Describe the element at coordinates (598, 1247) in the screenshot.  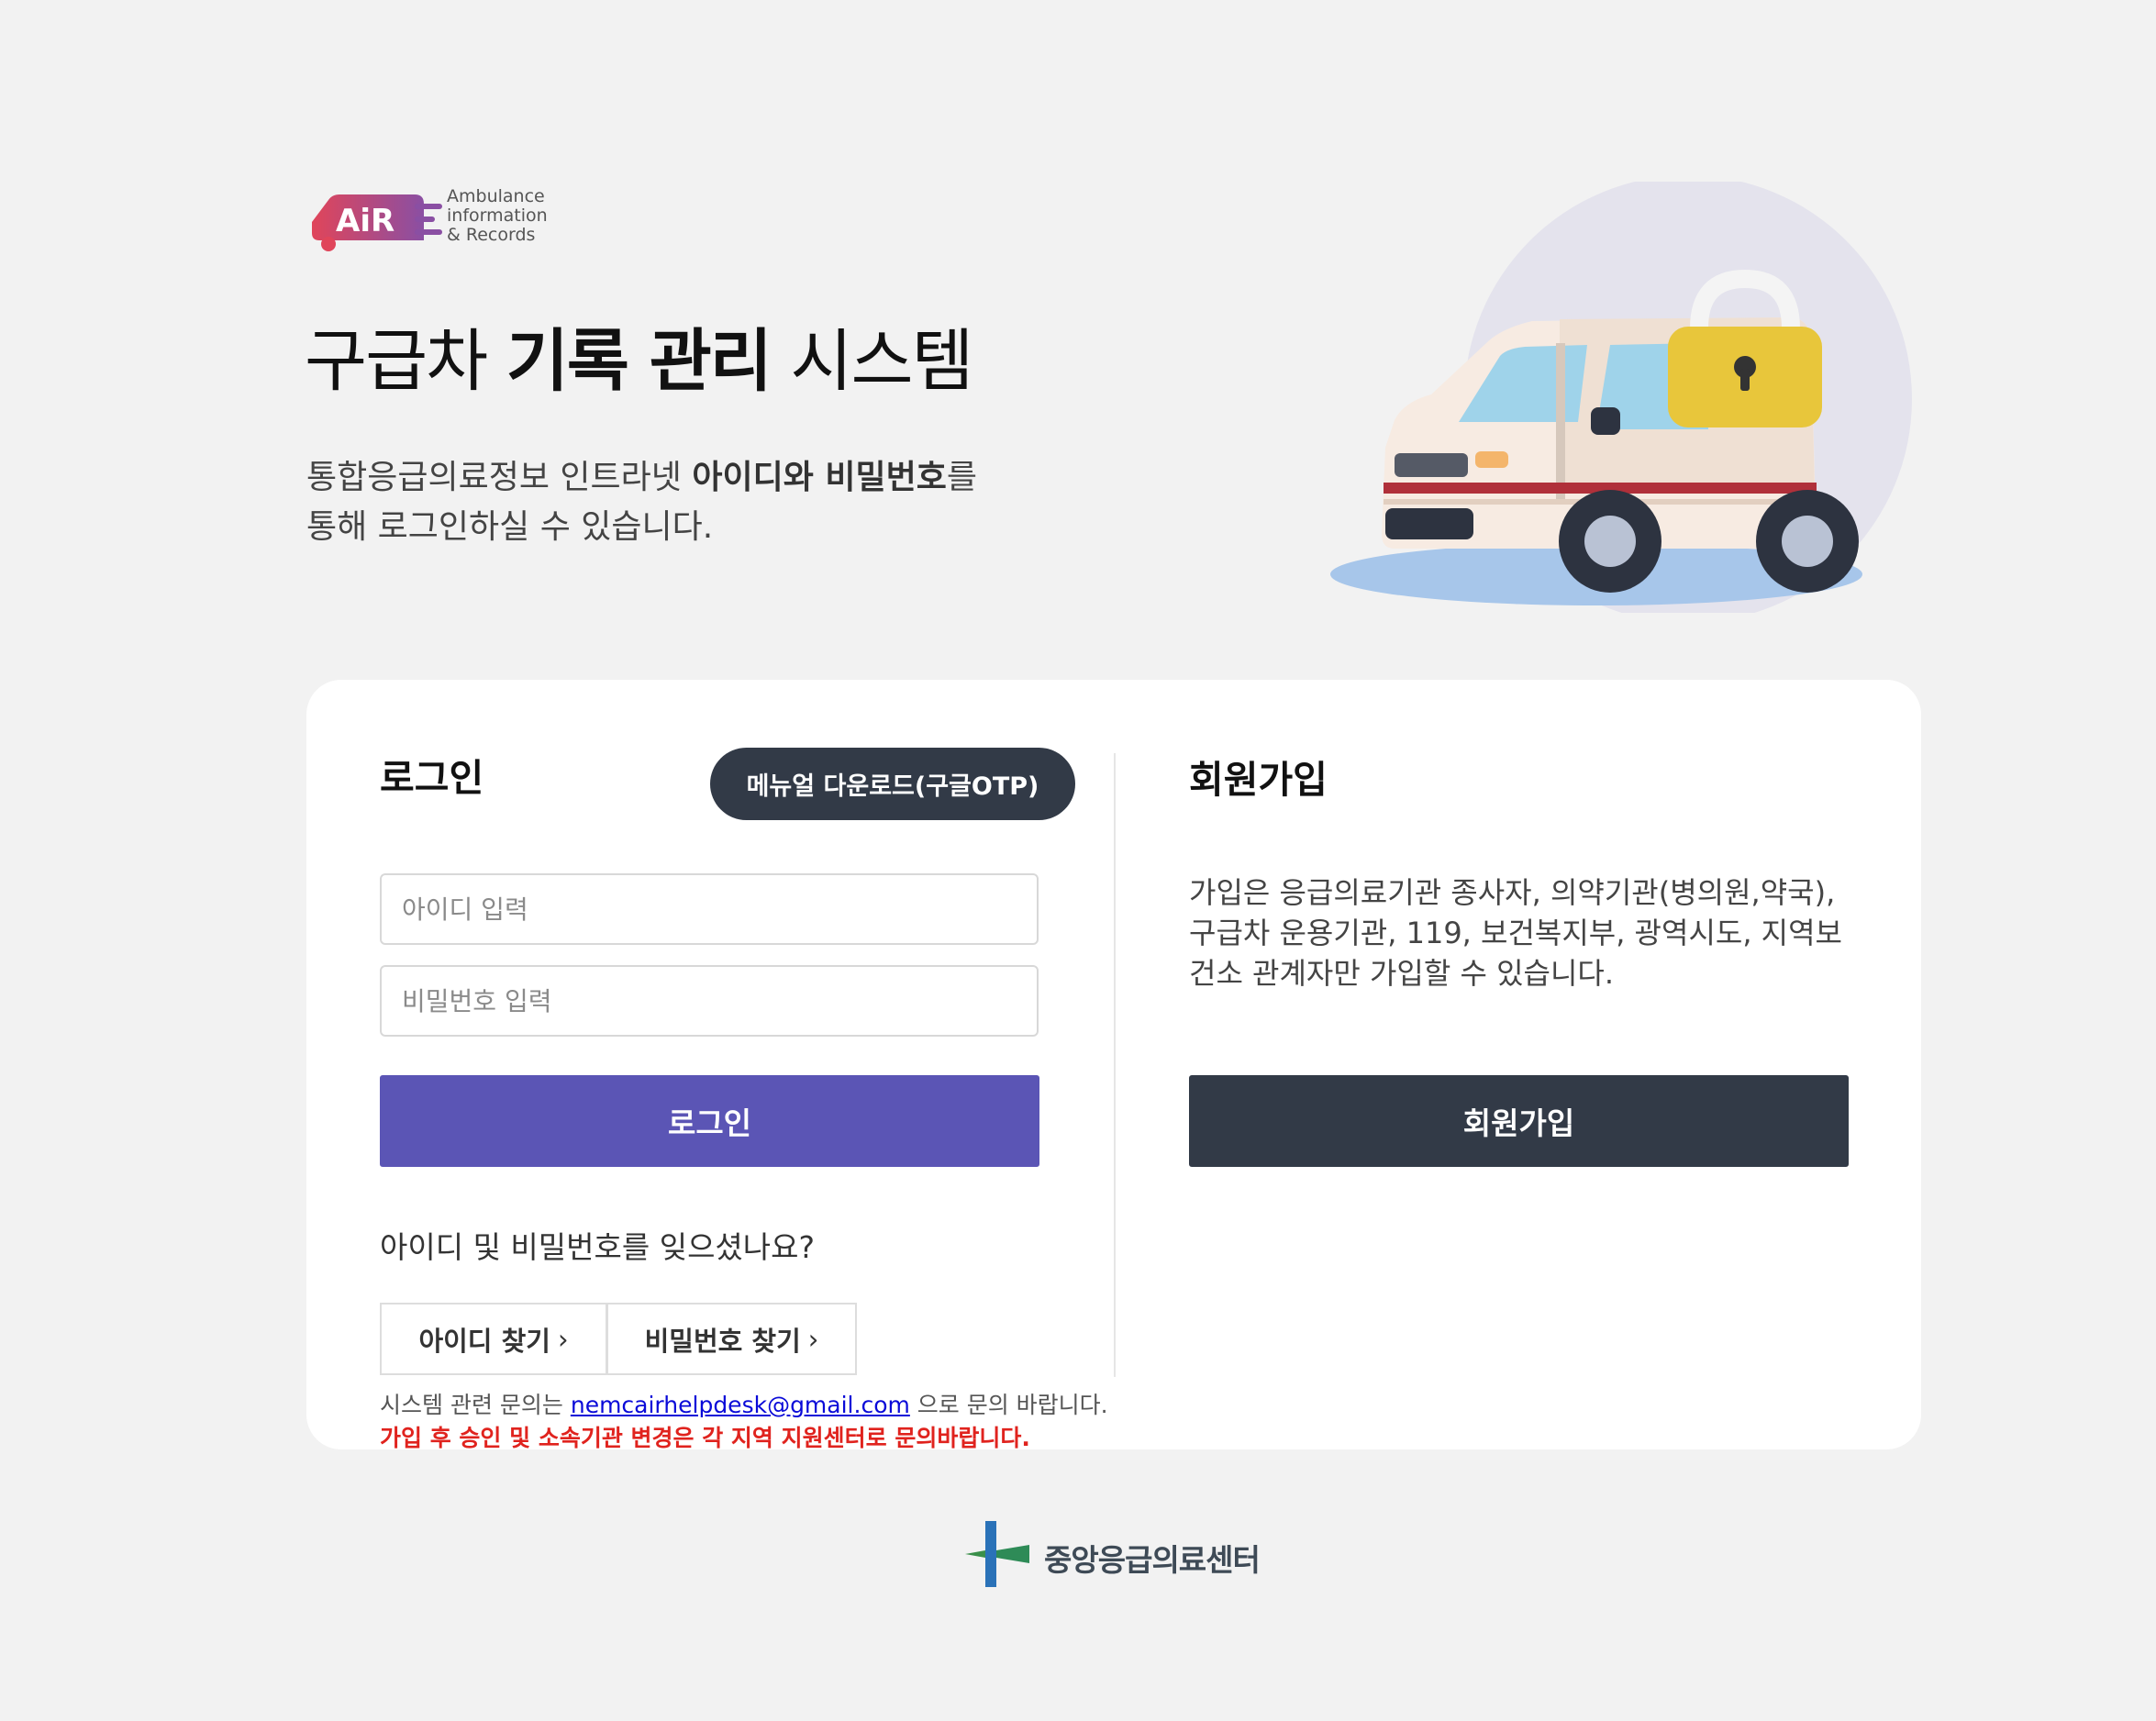
I see `forgot-credentials-text: 아이디 및 비밀번호를 잊으셨나요?` at that location.